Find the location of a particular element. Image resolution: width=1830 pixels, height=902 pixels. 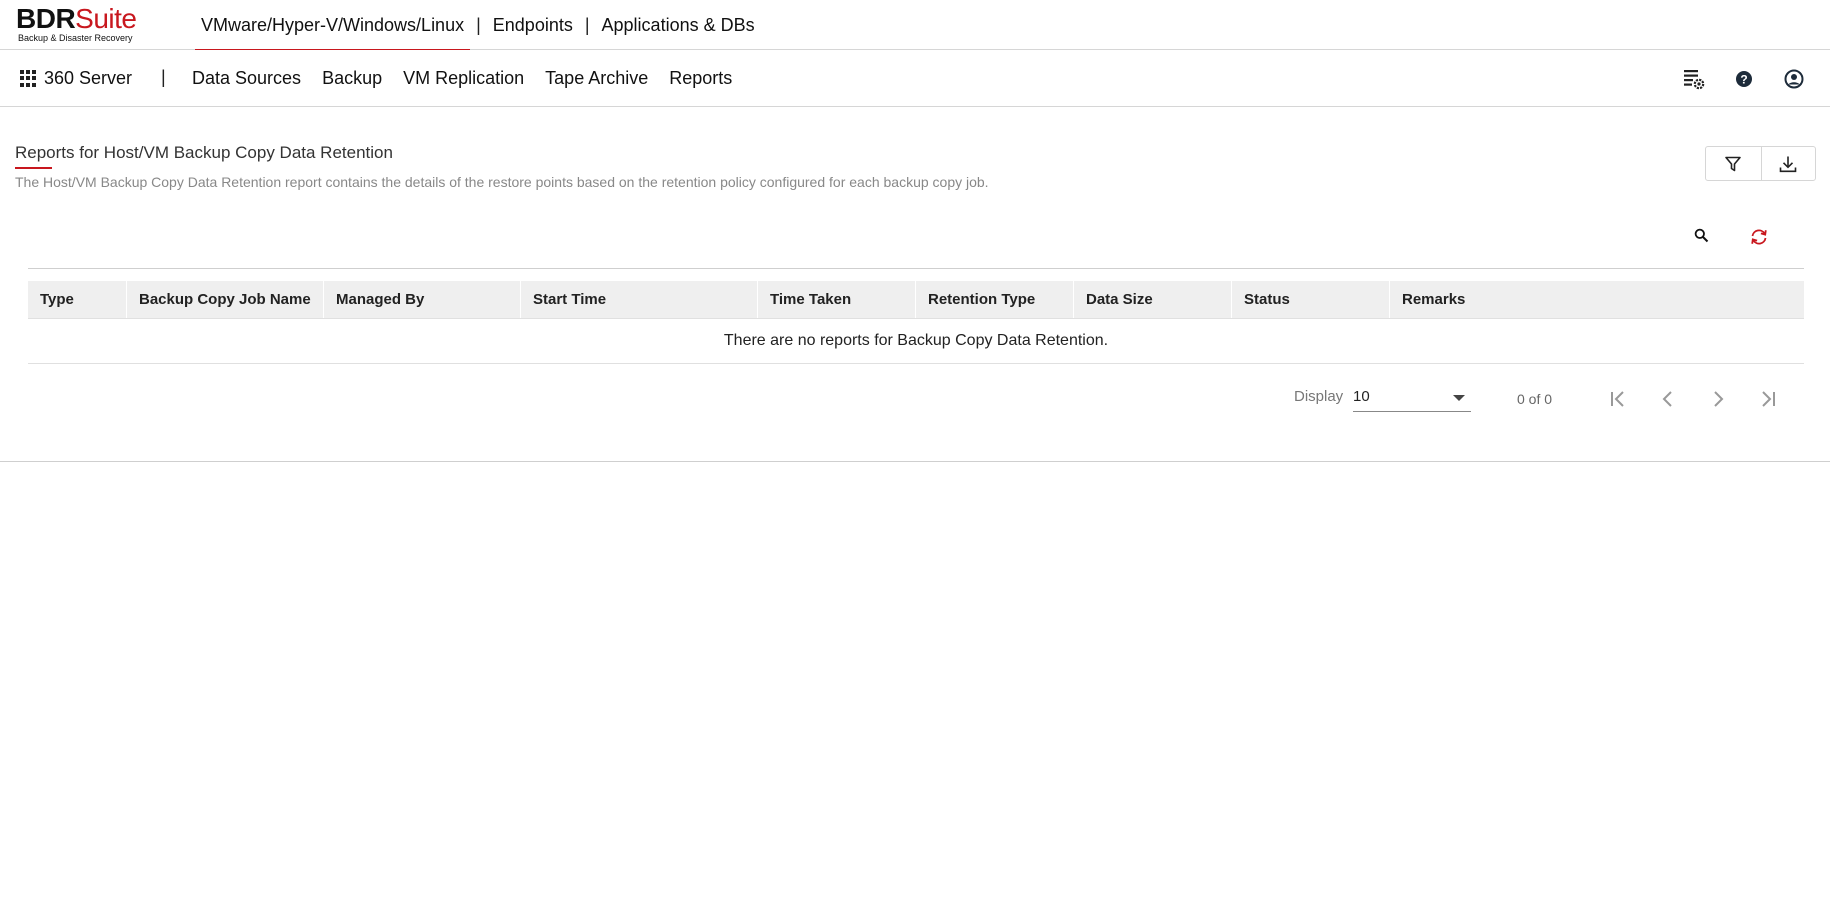

column-header: Managed By is located at coordinates (422, 299).